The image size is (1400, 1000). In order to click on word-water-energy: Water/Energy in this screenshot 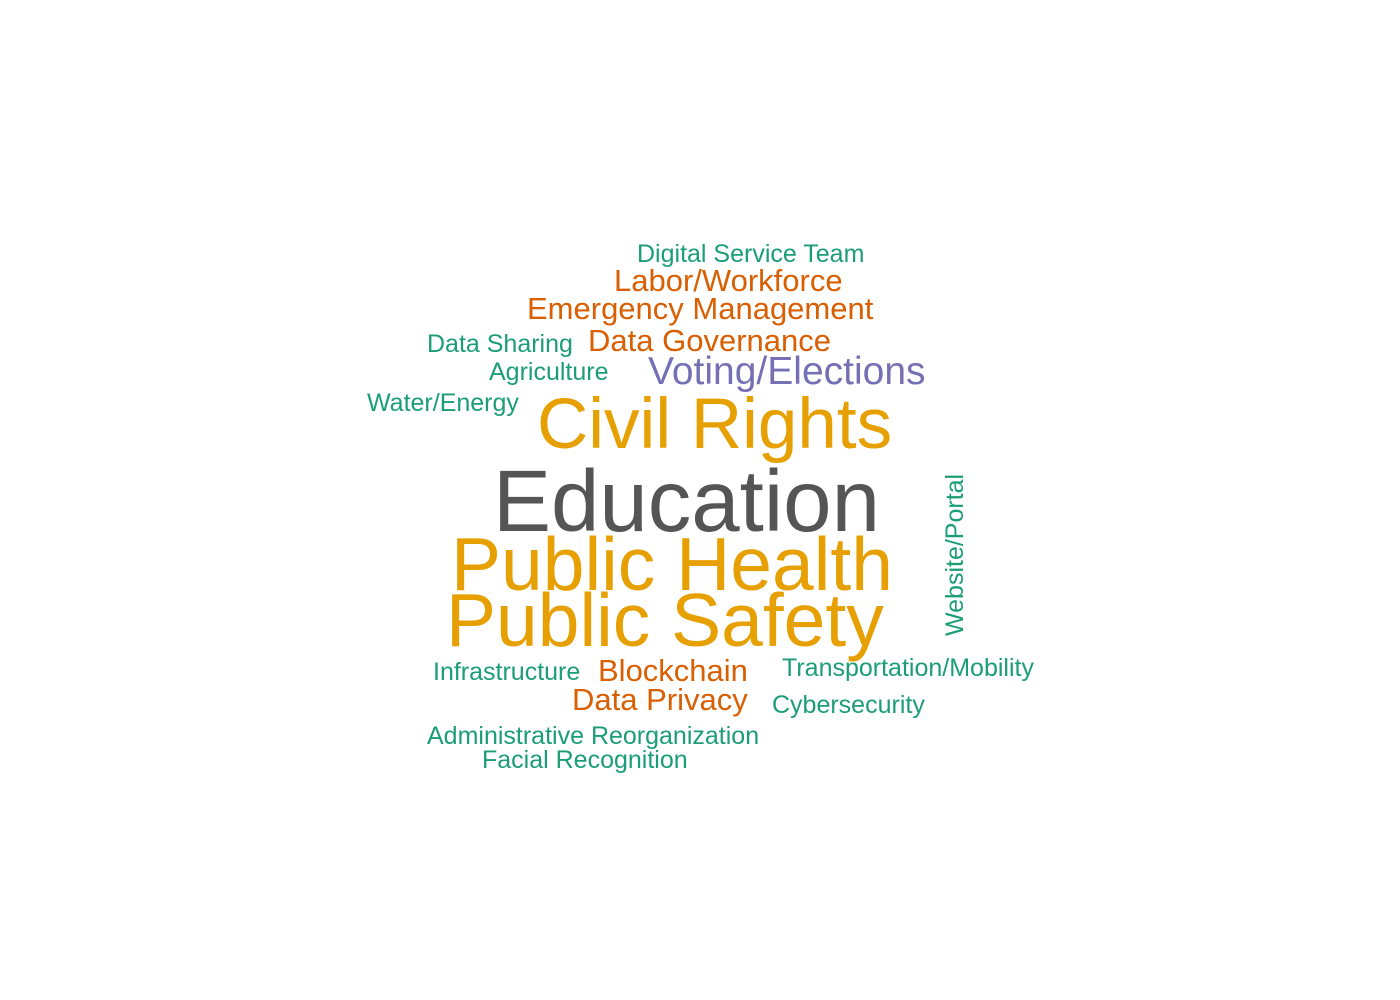, I will do `click(443, 403)`.